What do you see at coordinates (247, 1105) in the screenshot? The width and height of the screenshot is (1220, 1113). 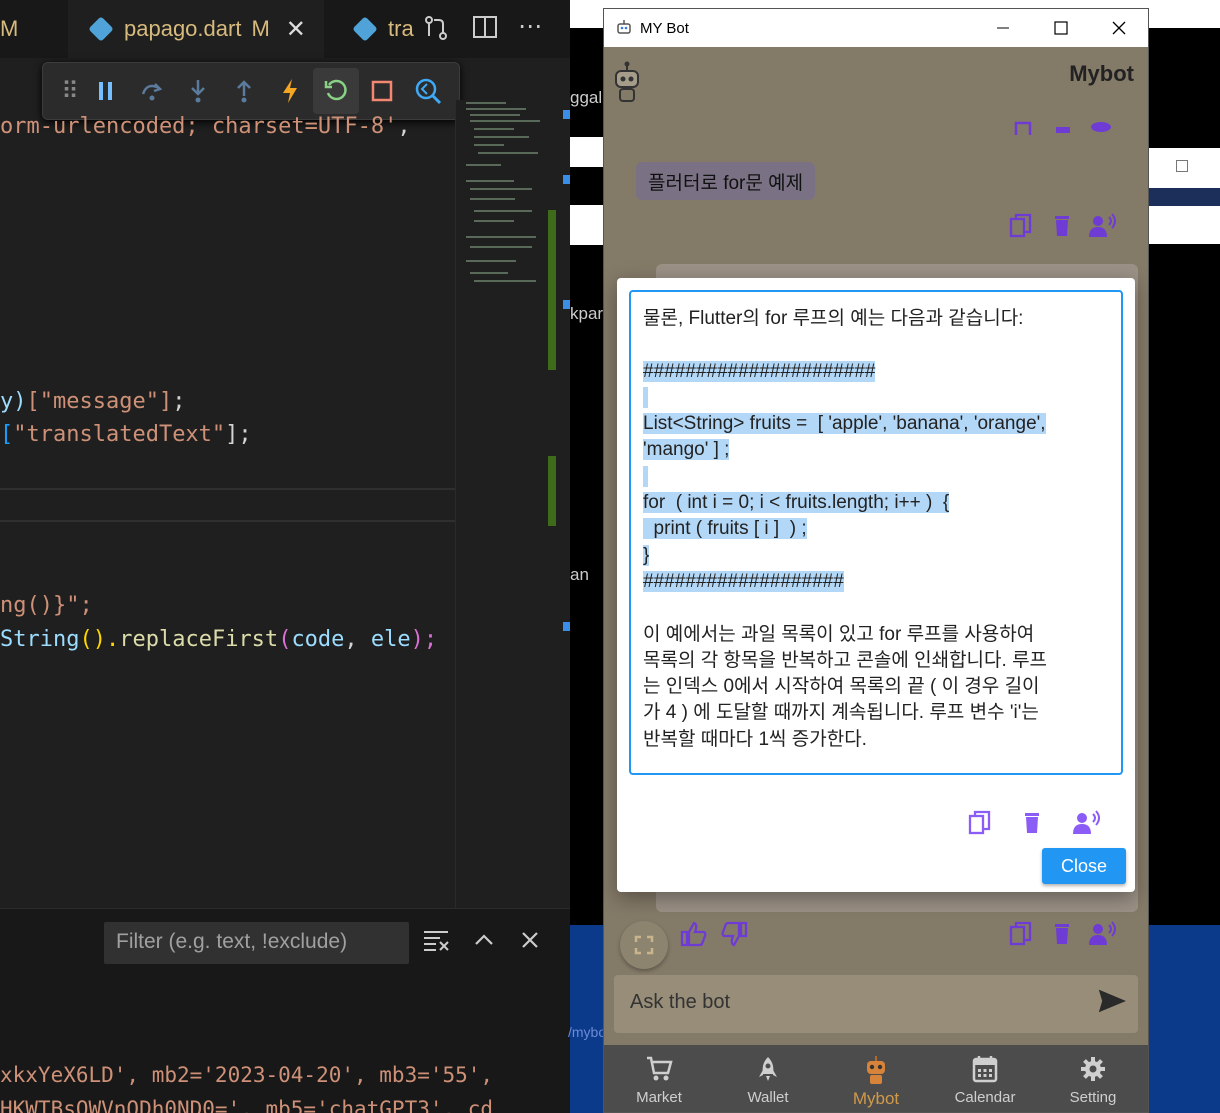 I see `output-line: HKWTBsQWVnODh0ND0=', mb5='chatGPT3', cd` at bounding box center [247, 1105].